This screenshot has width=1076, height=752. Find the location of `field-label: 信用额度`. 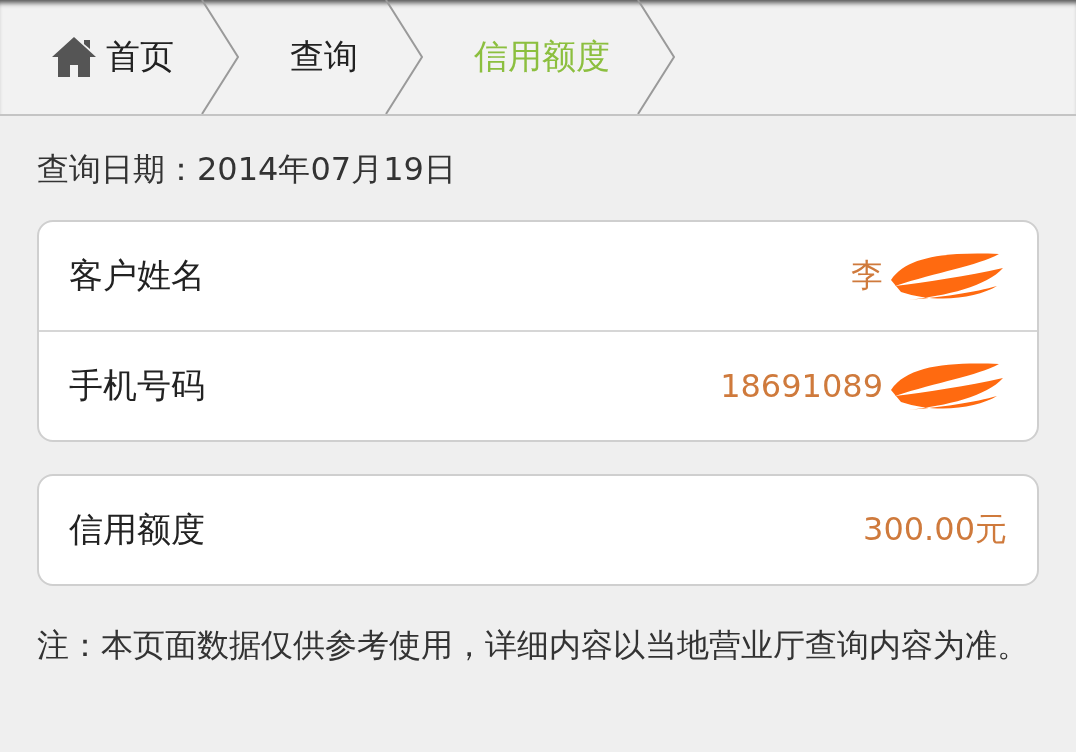

field-label: 信用额度 is located at coordinates (137, 529).